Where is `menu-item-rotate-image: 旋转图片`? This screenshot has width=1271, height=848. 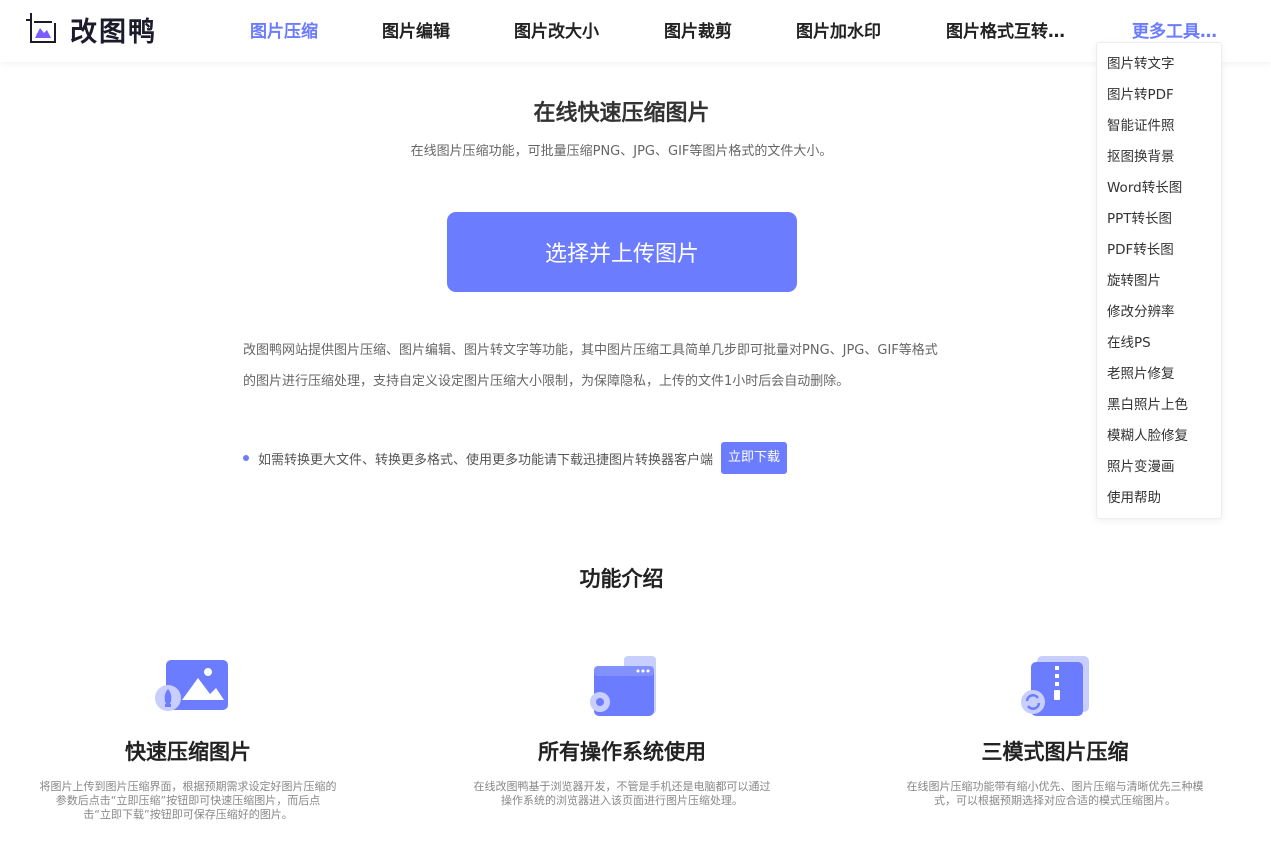 menu-item-rotate-image: 旋转图片 is located at coordinates (1159, 281).